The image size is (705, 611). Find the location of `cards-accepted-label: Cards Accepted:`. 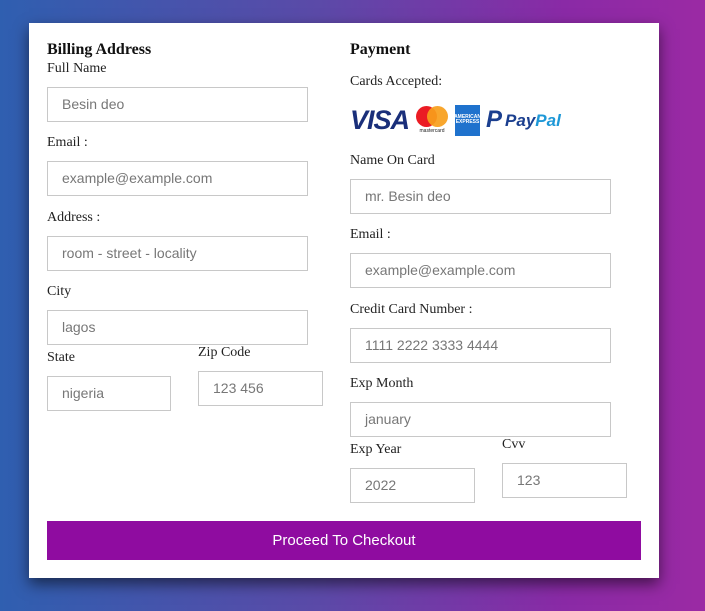

cards-accepted-label: Cards Accepted: is located at coordinates (396, 81).